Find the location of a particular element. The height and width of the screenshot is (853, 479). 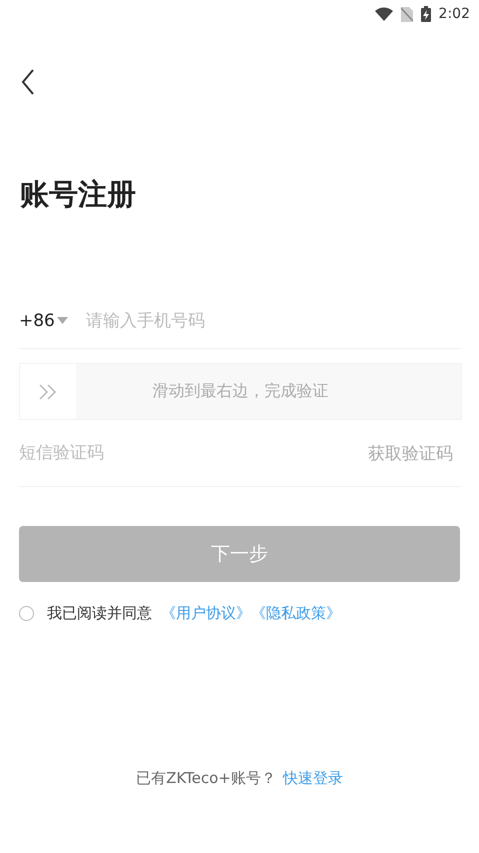

page-title: 账号注册 is located at coordinates (78, 194).